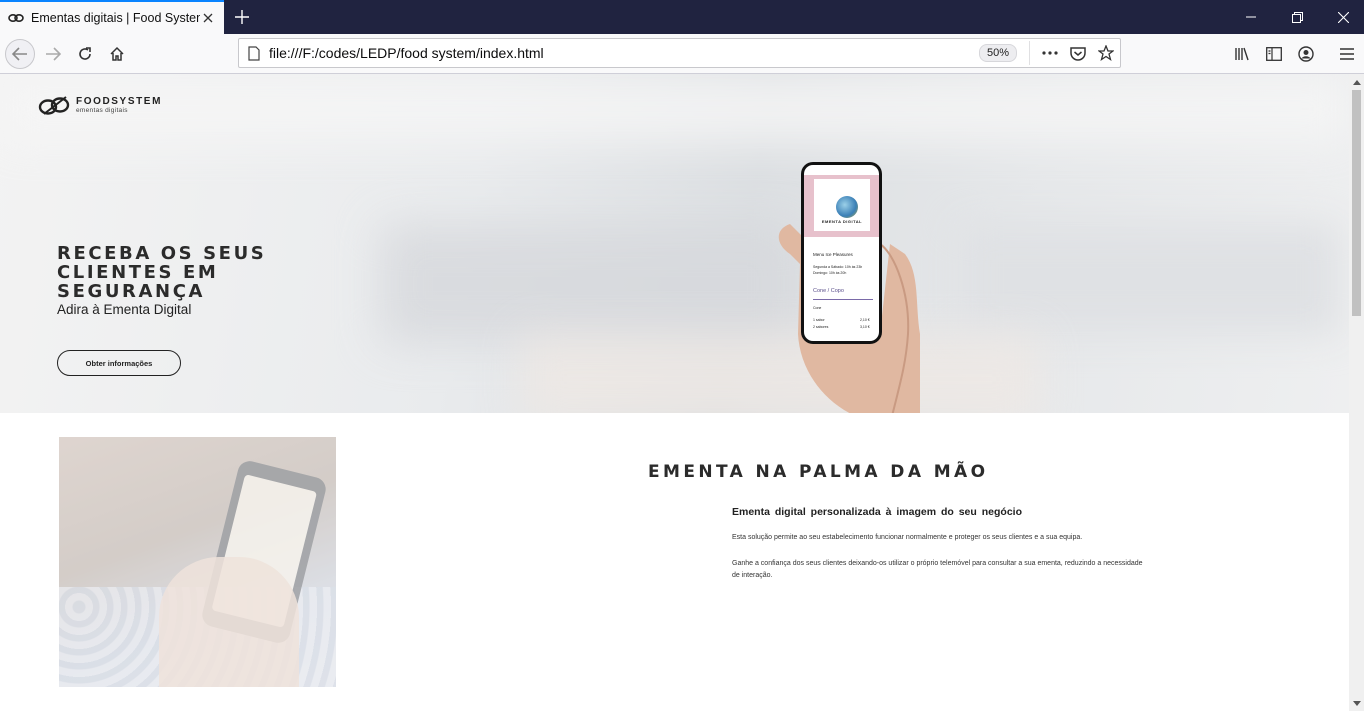 This screenshot has width=1364, height=711. I want to click on back-button, so click(20, 54).